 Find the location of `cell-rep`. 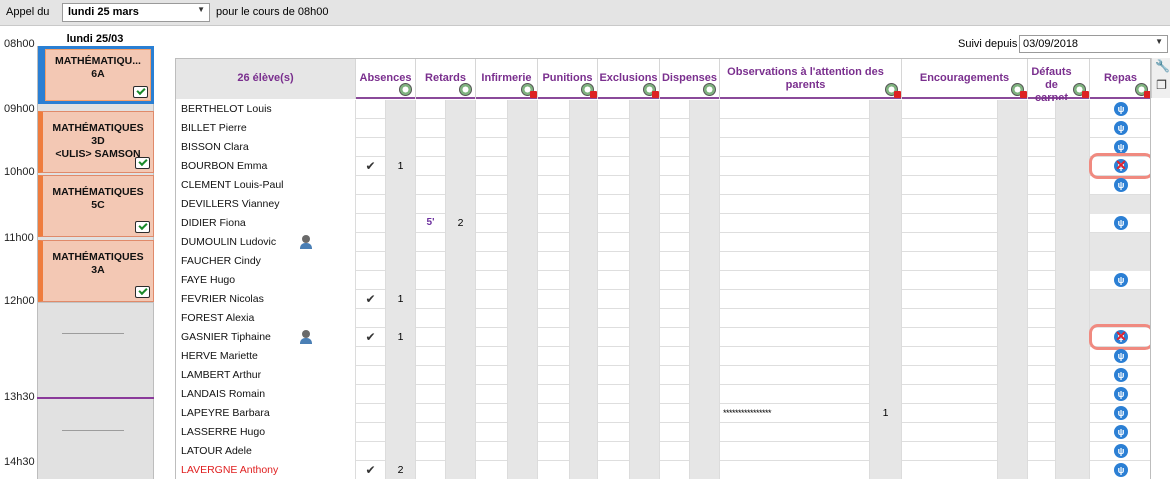

cell-rep is located at coordinates (1120, 261).